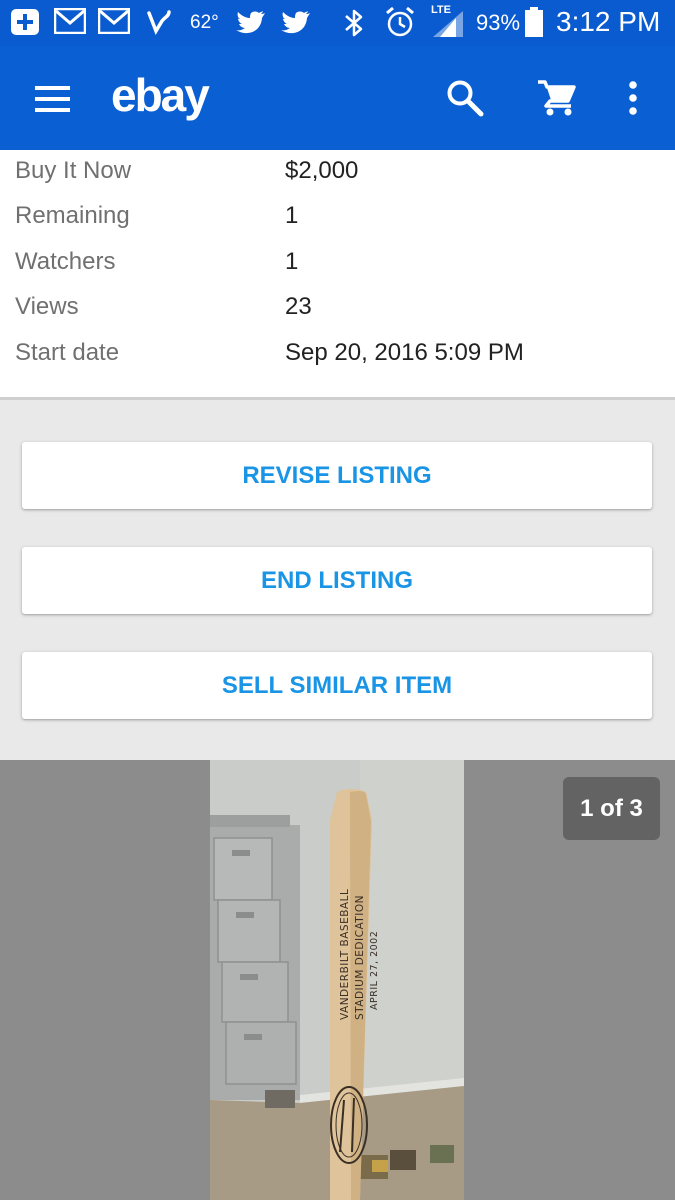  I want to click on detail-value: Sep 20, 2016 5:09 PM, so click(404, 352).